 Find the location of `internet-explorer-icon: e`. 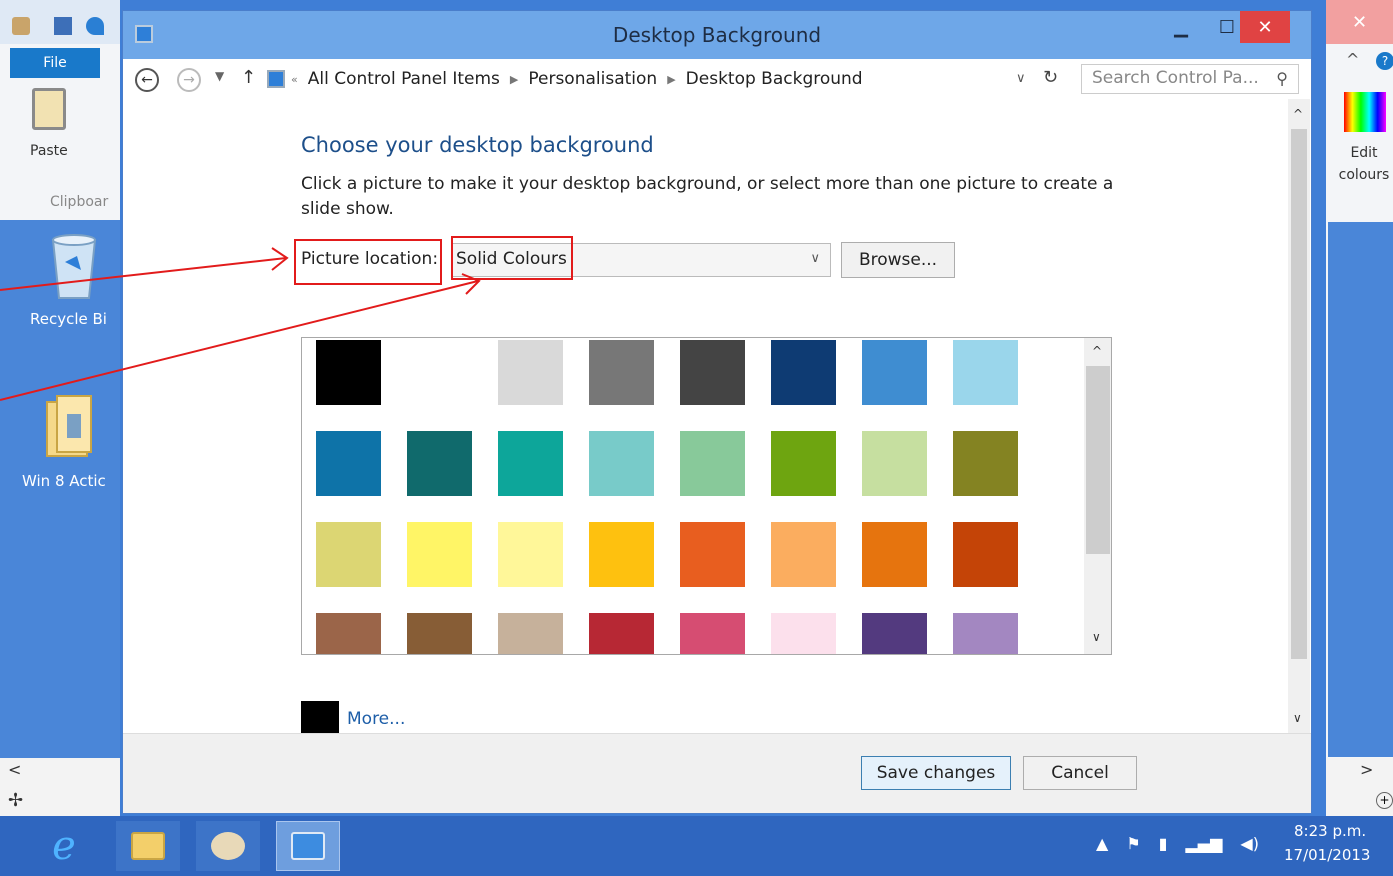

internet-explorer-icon: e is located at coordinates (64, 846).